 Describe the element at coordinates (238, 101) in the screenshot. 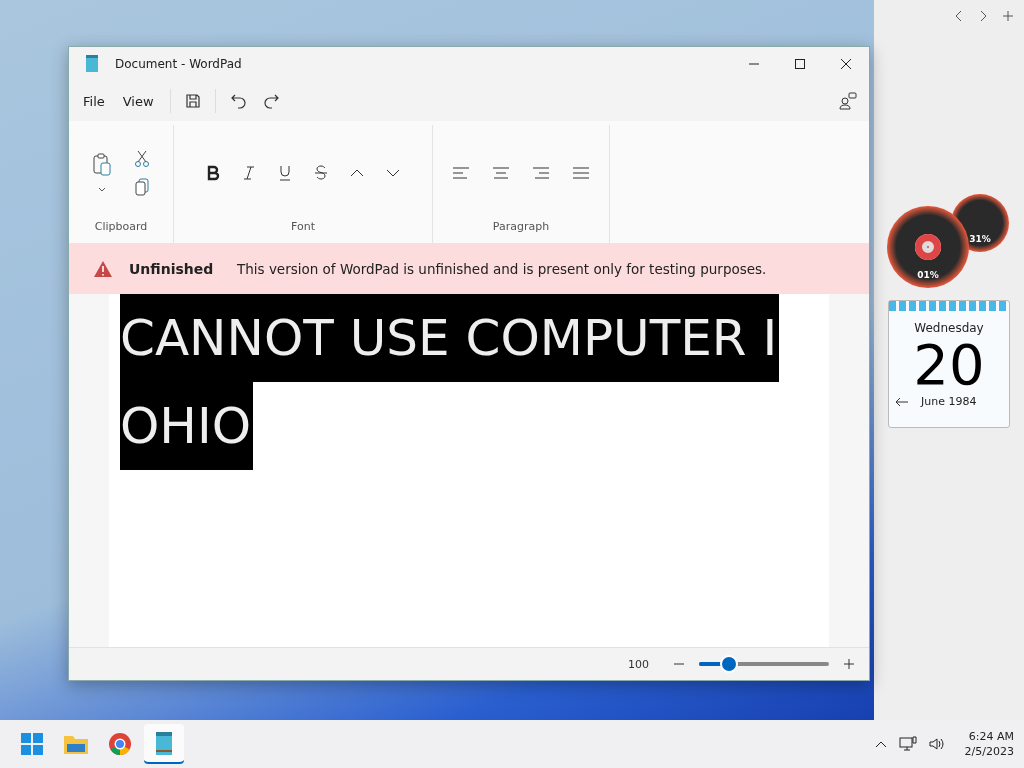

I see `undo-icon` at that location.